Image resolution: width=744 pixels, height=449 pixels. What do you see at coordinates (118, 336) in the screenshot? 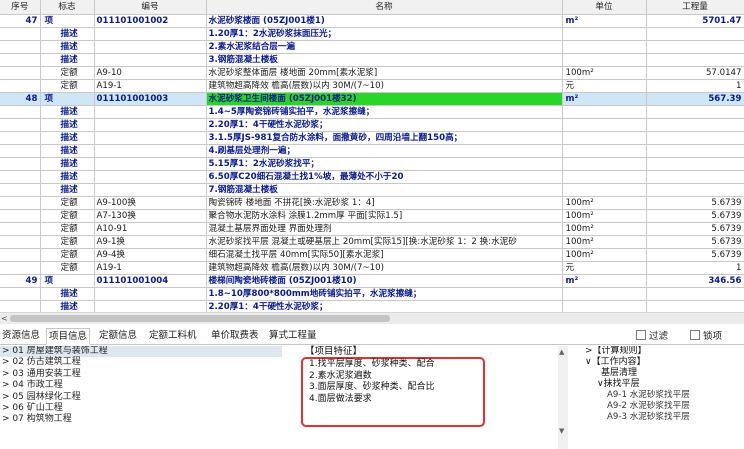
I see `tab-quota-info: 定额信息` at bounding box center [118, 336].